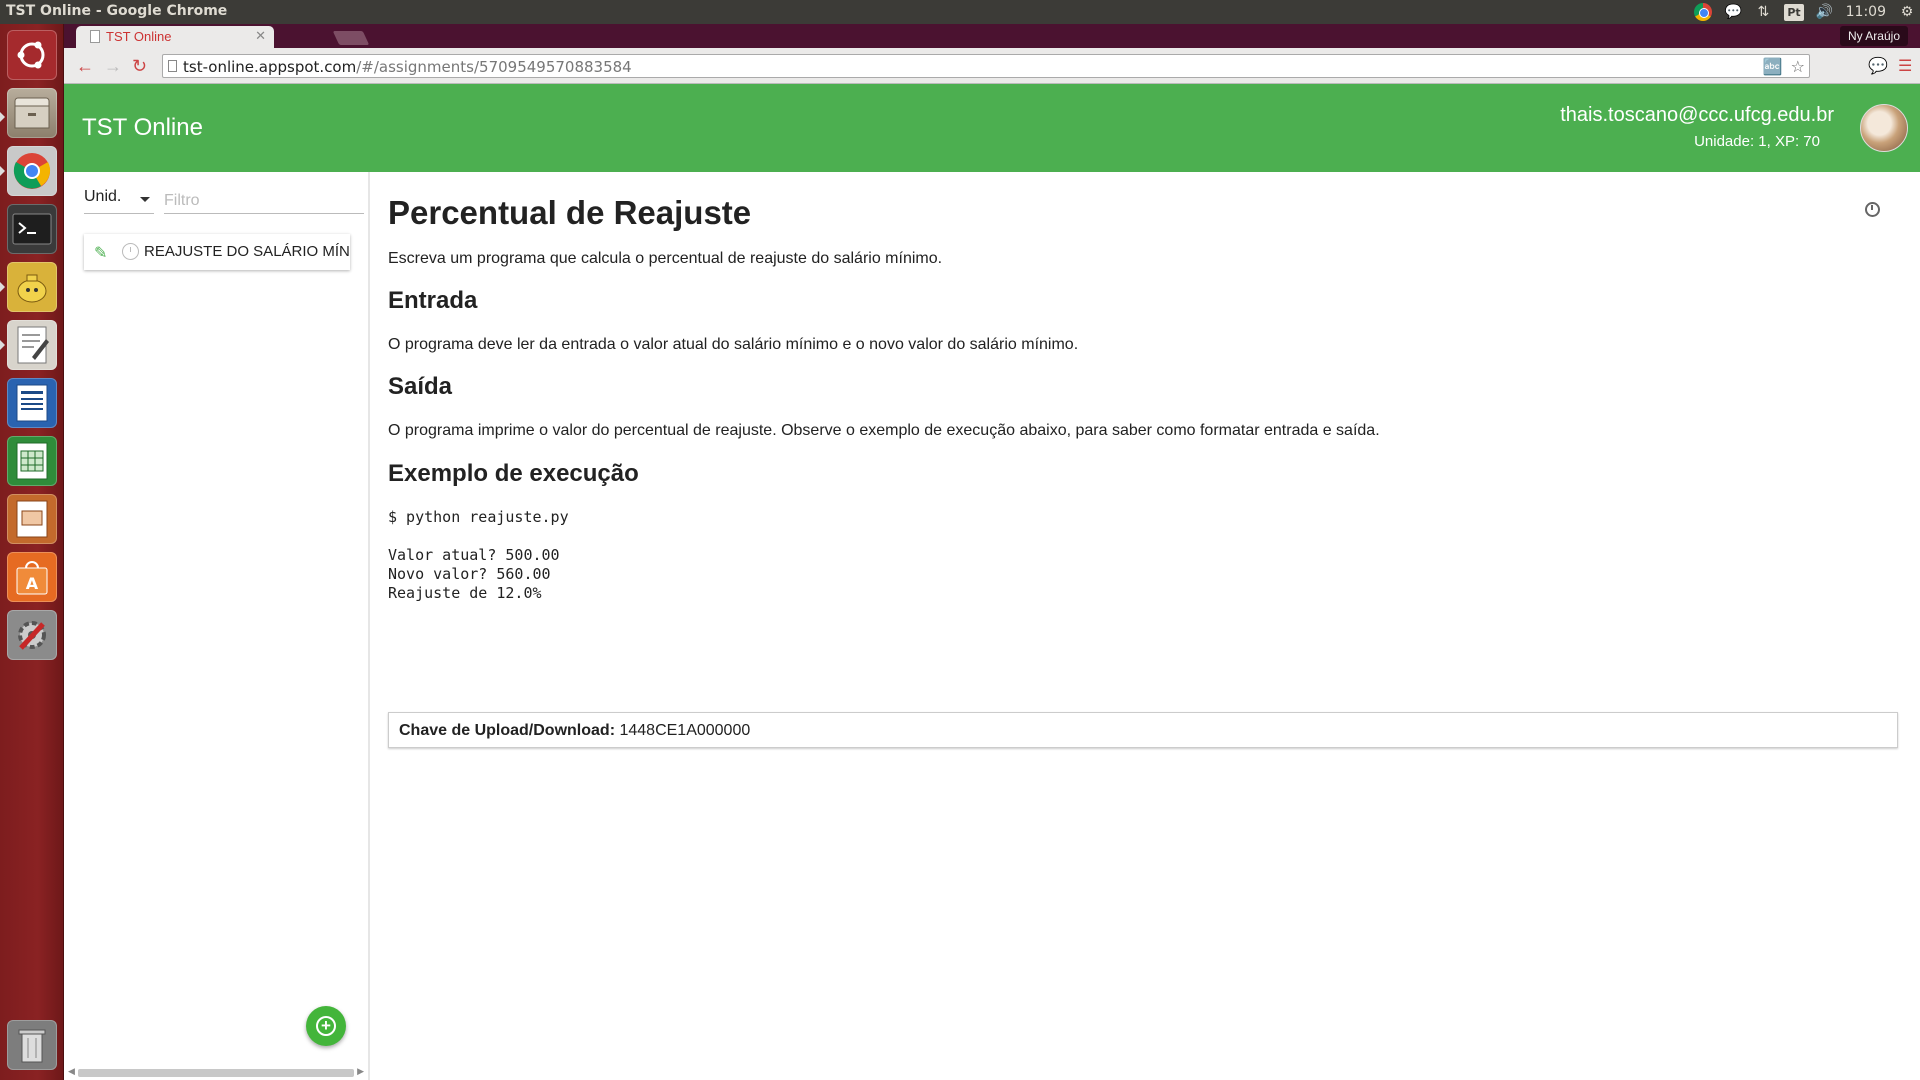 The width and height of the screenshot is (1920, 1080). I want to click on profile-button: Ny Araújo, so click(1873, 36).